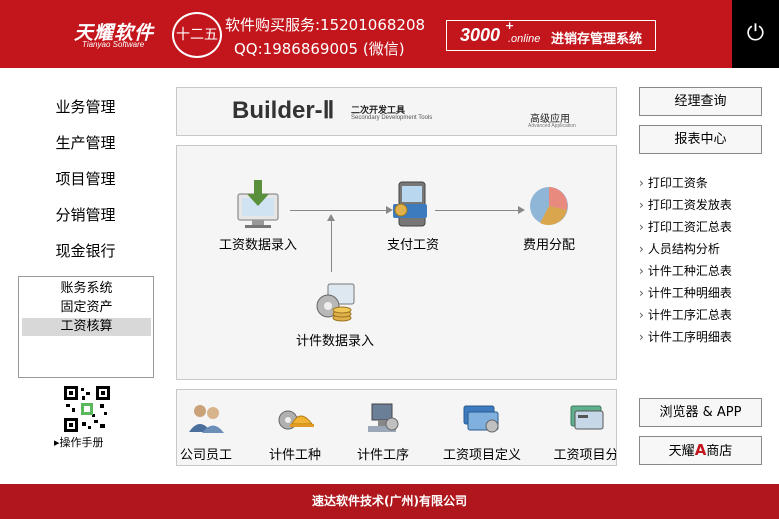 The image size is (779, 519). Describe the element at coordinates (681, 451) in the screenshot. I see `store-label-brand: 天耀` at that location.